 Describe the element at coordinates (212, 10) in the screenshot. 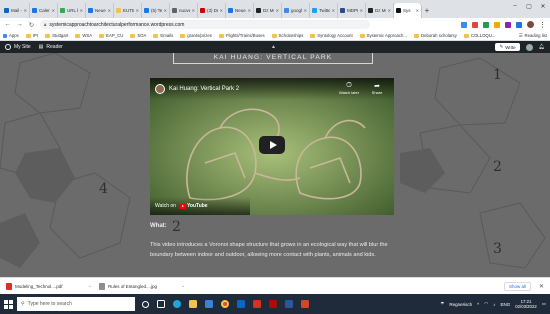

I see `browser-tab: (3) Dr ✕` at that location.